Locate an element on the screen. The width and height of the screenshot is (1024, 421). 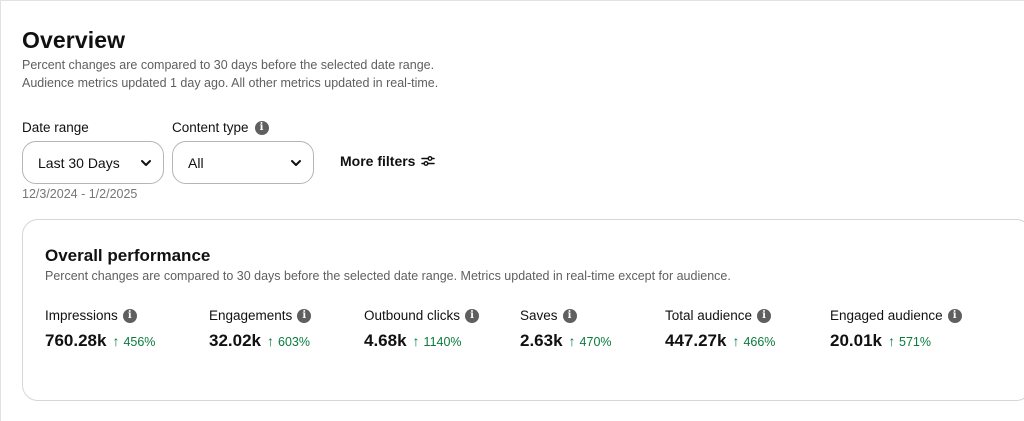
more-filters-button: More filters is located at coordinates (388, 161).